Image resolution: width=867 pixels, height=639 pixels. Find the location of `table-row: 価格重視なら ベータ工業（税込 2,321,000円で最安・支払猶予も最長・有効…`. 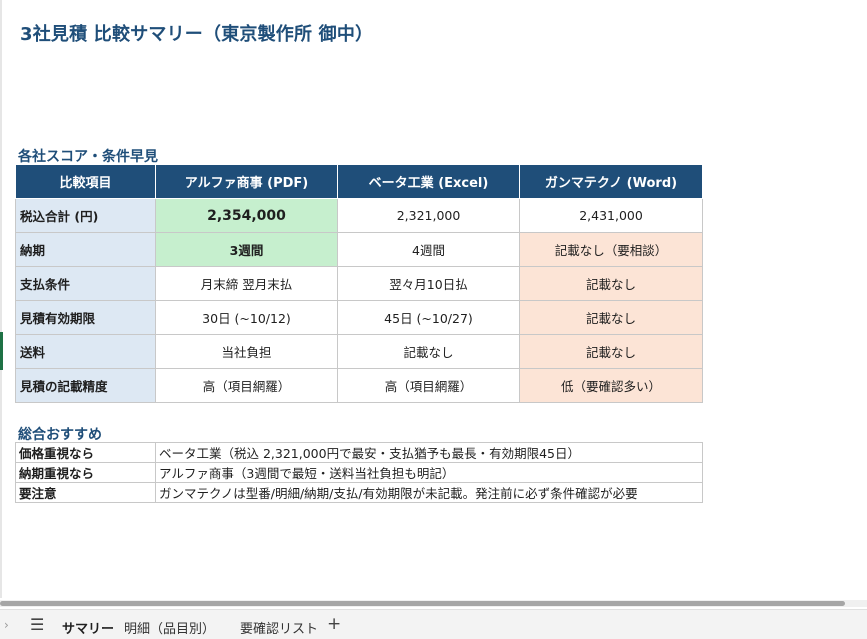

table-row: 価格重視なら ベータ工業（税込 2,321,000円で最安・支払猶予も最長・有効… is located at coordinates (359, 452).